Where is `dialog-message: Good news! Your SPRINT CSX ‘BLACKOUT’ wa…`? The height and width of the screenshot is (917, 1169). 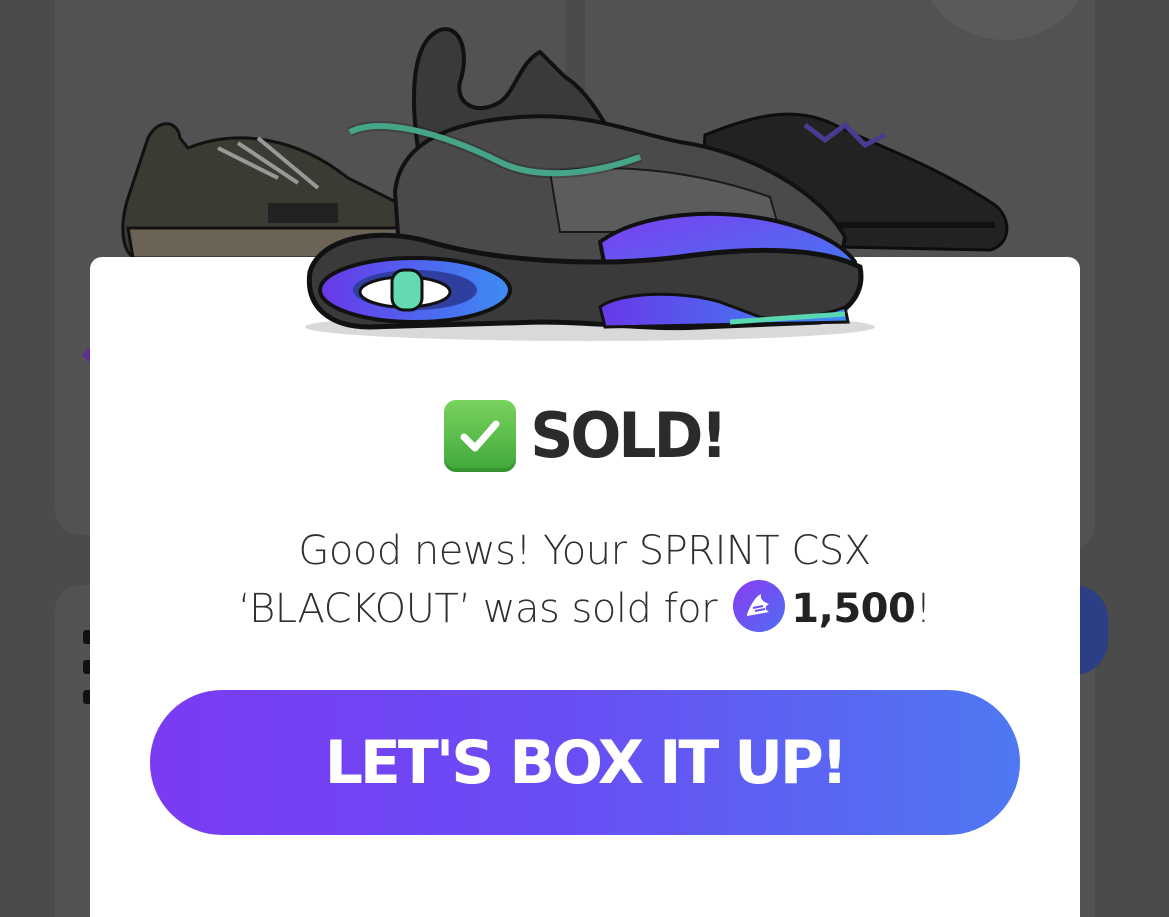
dialog-message: Good news! Your SPRINT CSX ‘BLACKOUT’ wa… is located at coordinates (584, 580).